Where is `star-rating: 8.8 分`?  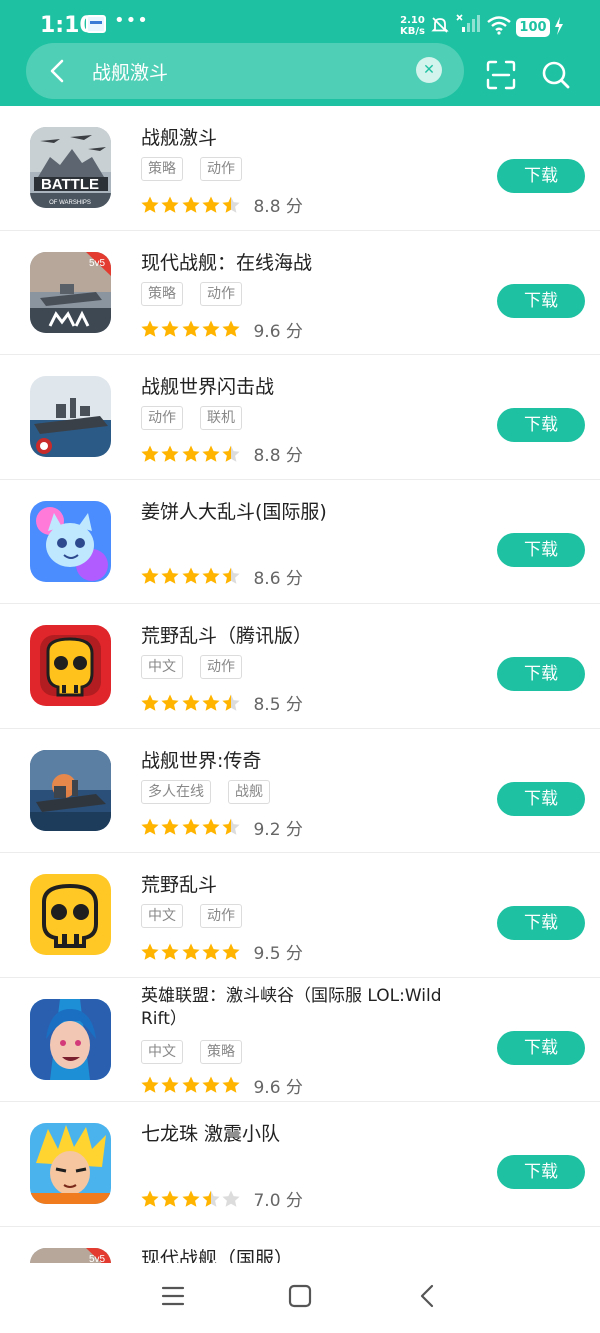
star-rating: 8.8 分 is located at coordinates (221, 453).